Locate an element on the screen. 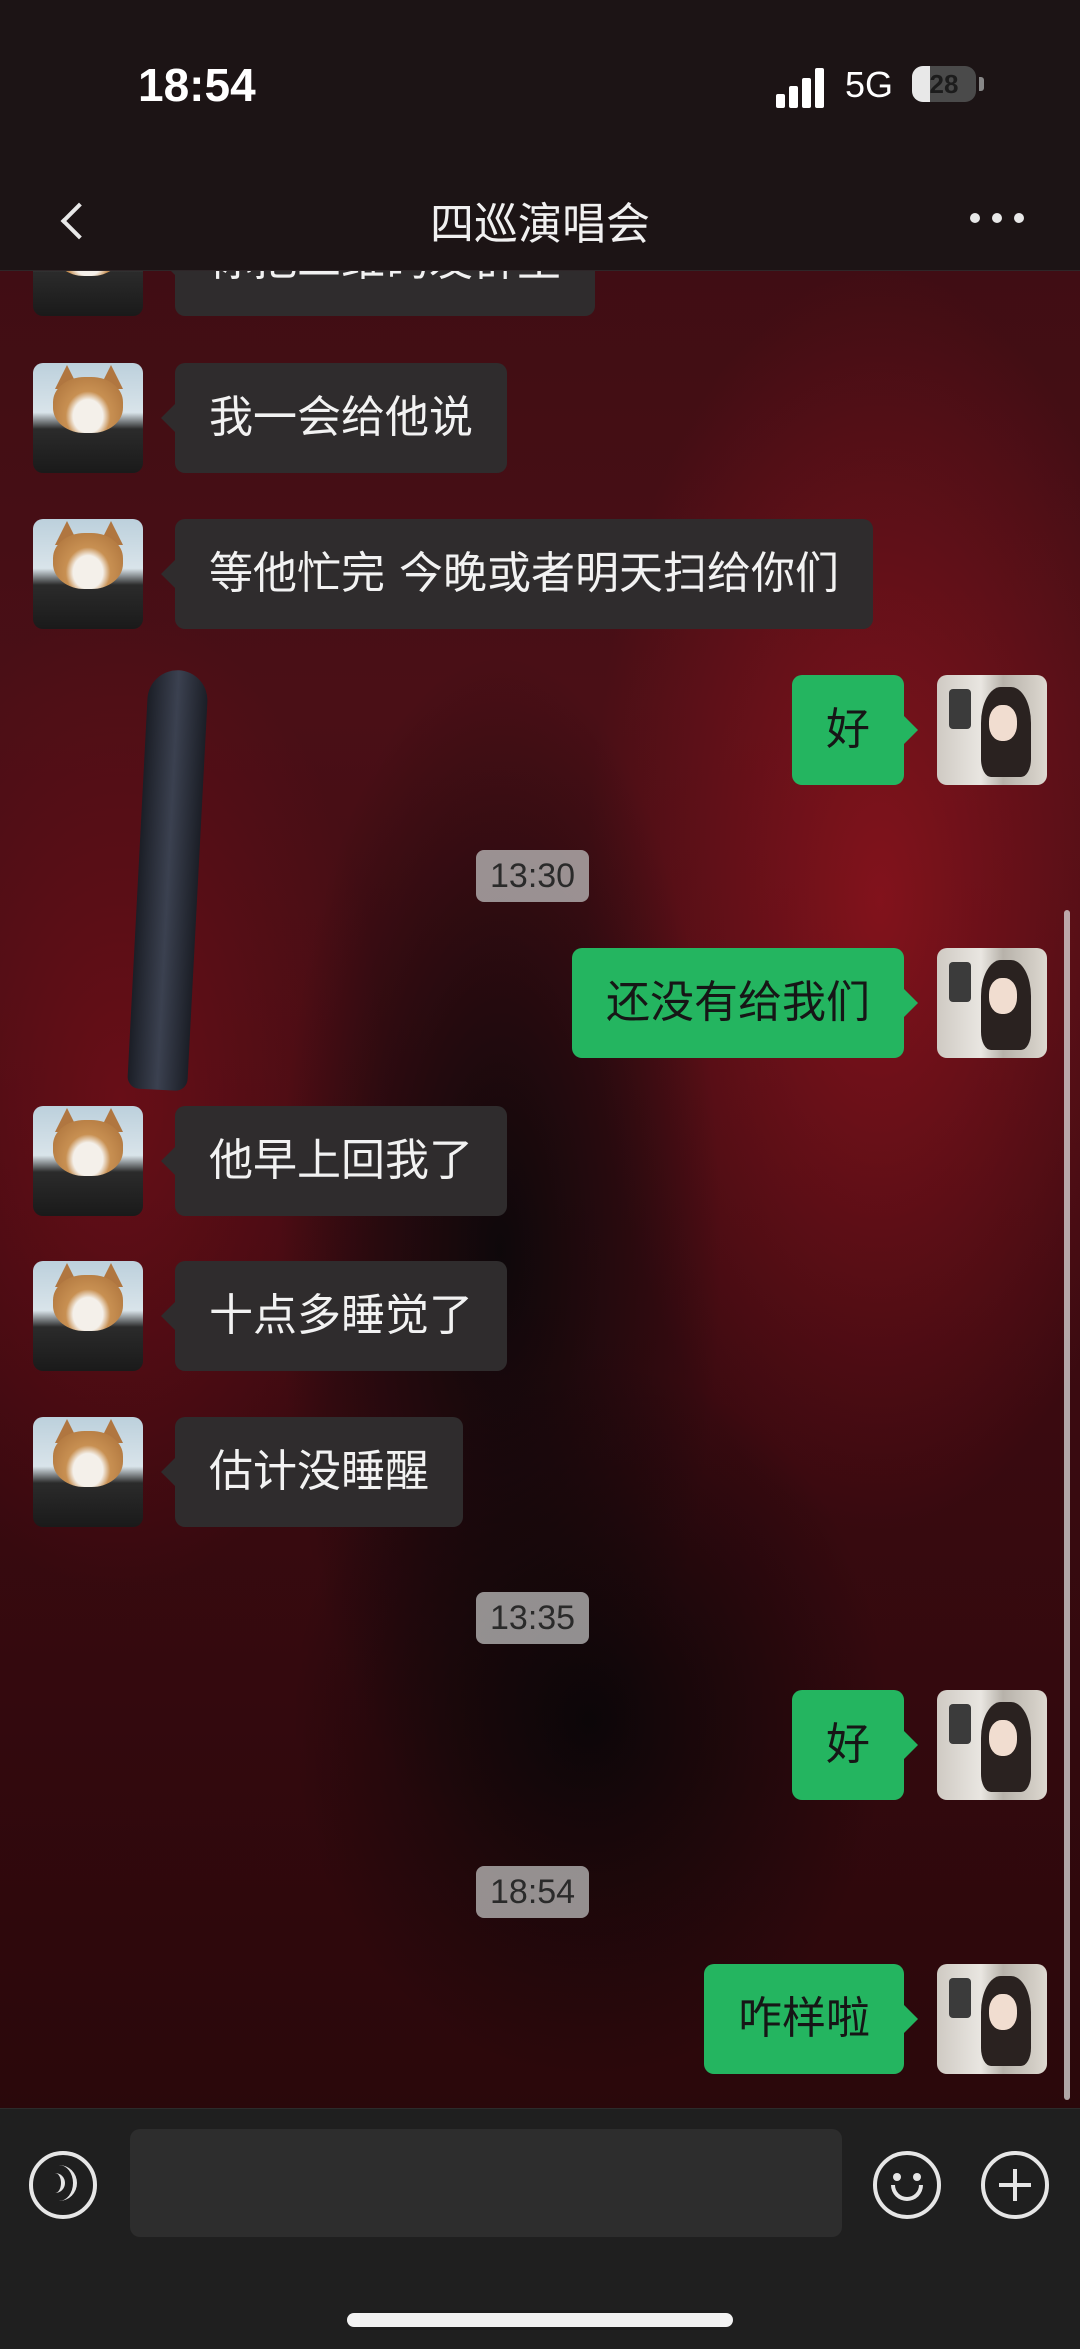 This screenshot has height=2349, width=1080. message-input is located at coordinates (486, 2183).